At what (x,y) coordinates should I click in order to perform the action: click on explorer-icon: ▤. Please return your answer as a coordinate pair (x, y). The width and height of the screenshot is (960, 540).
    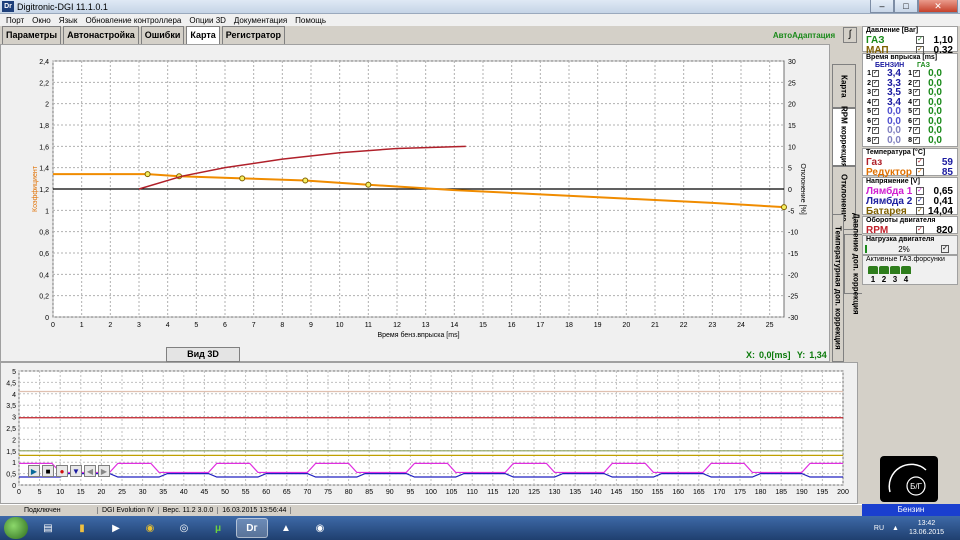
    Looking at the image, I should click on (48, 528).